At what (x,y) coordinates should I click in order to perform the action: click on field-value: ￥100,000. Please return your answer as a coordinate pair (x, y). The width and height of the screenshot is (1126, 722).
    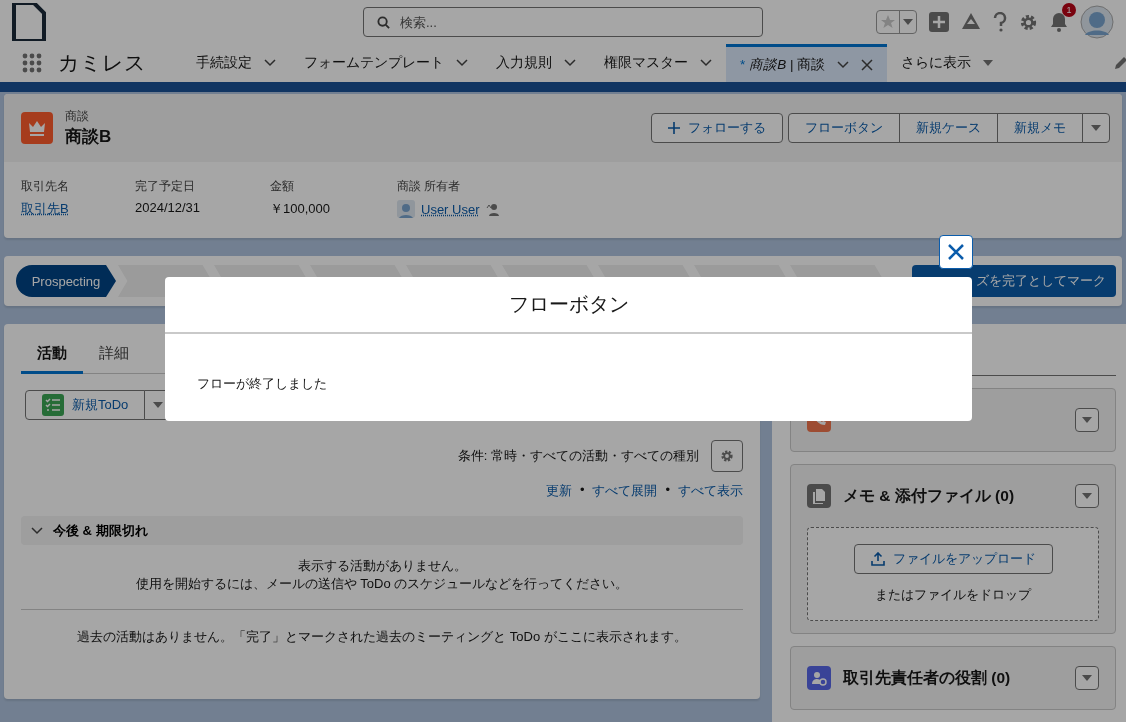
    Looking at the image, I should click on (300, 209).